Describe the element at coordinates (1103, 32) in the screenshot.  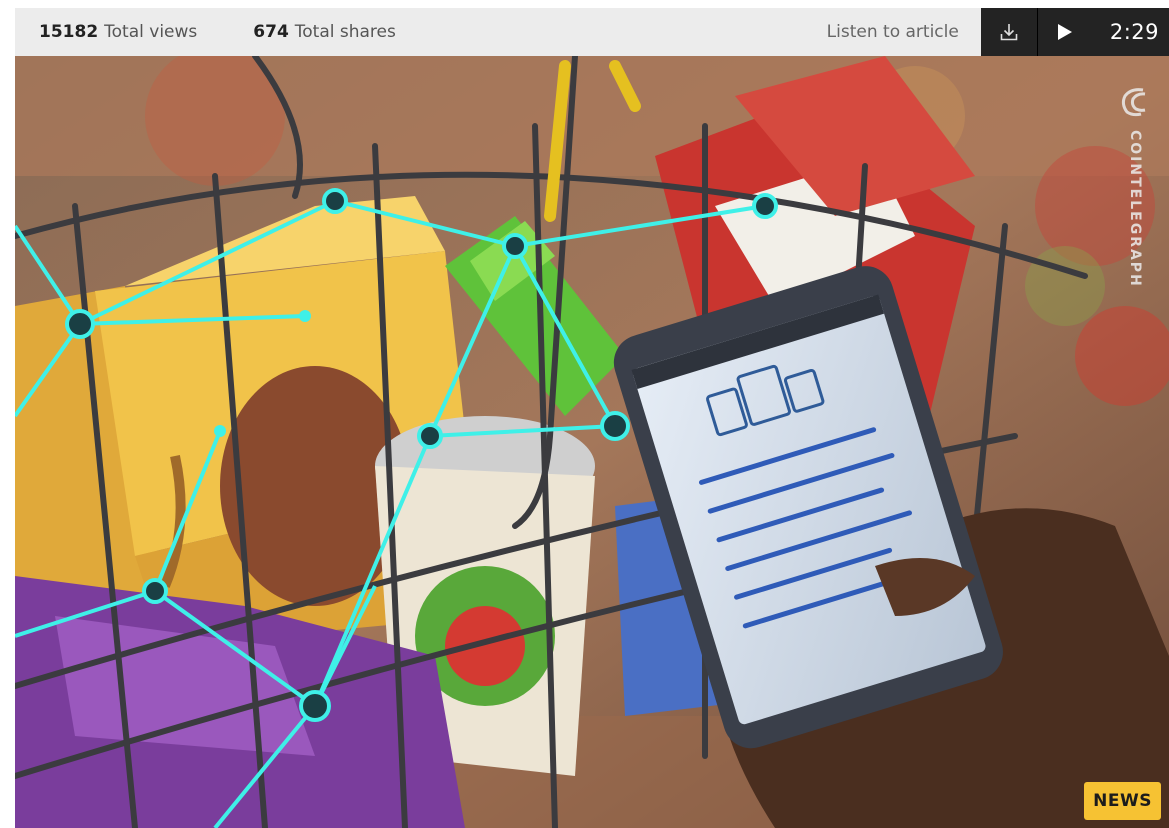
I see `play-control: 2:29` at that location.